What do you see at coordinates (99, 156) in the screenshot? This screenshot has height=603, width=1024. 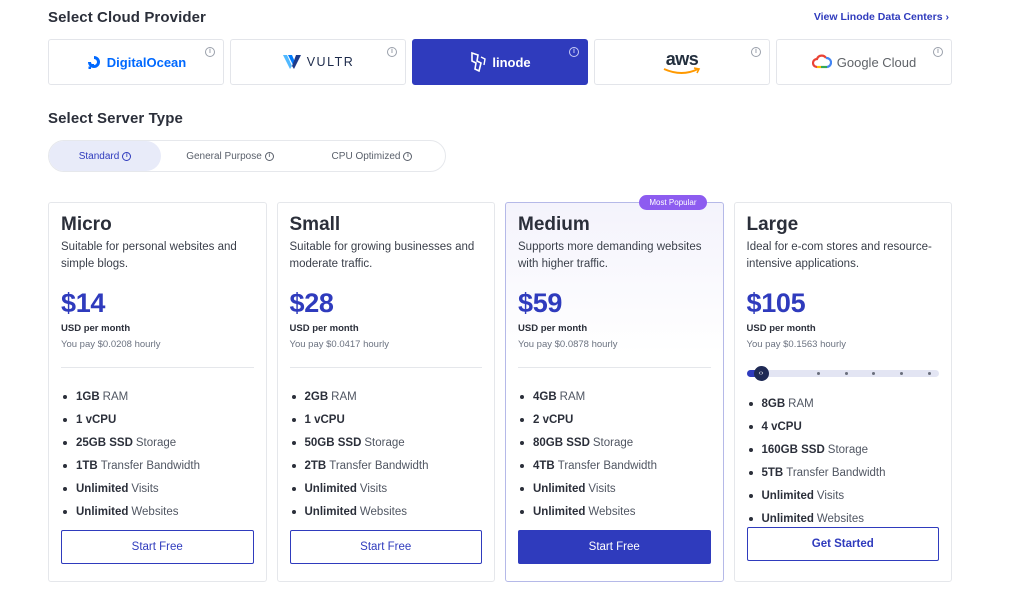 I see `tab-label: Standard` at bounding box center [99, 156].